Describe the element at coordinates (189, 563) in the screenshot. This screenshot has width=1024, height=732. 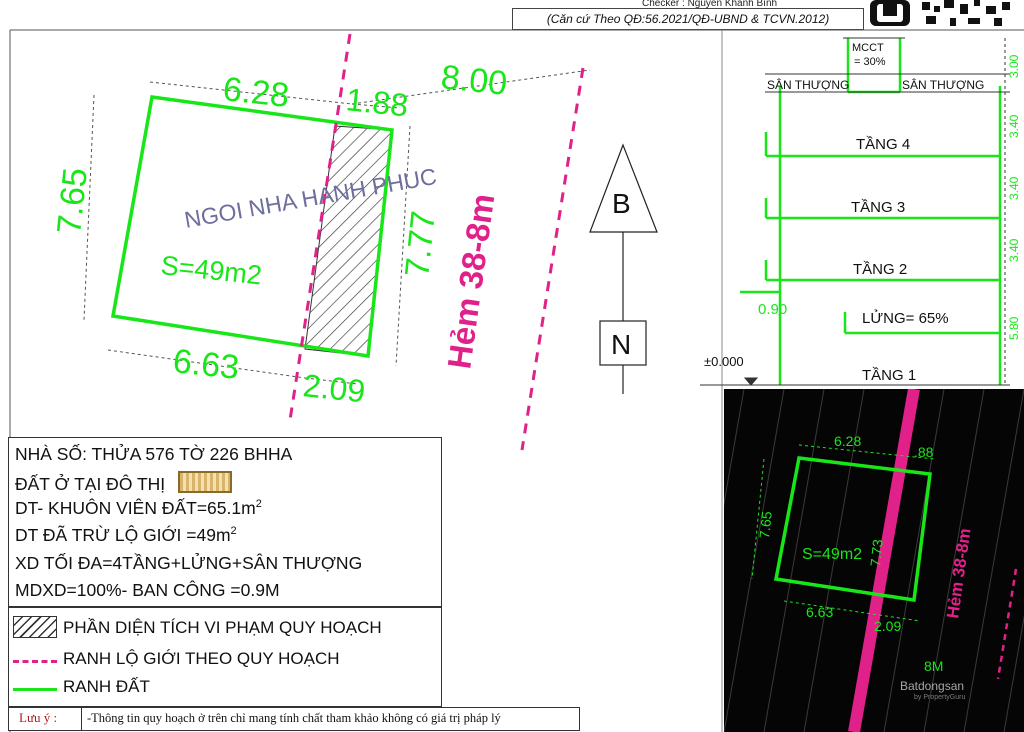
I see `max-build: XD TỐI ĐA=4TẦNG+LỬNG+SÂN THƯỢNG` at that location.